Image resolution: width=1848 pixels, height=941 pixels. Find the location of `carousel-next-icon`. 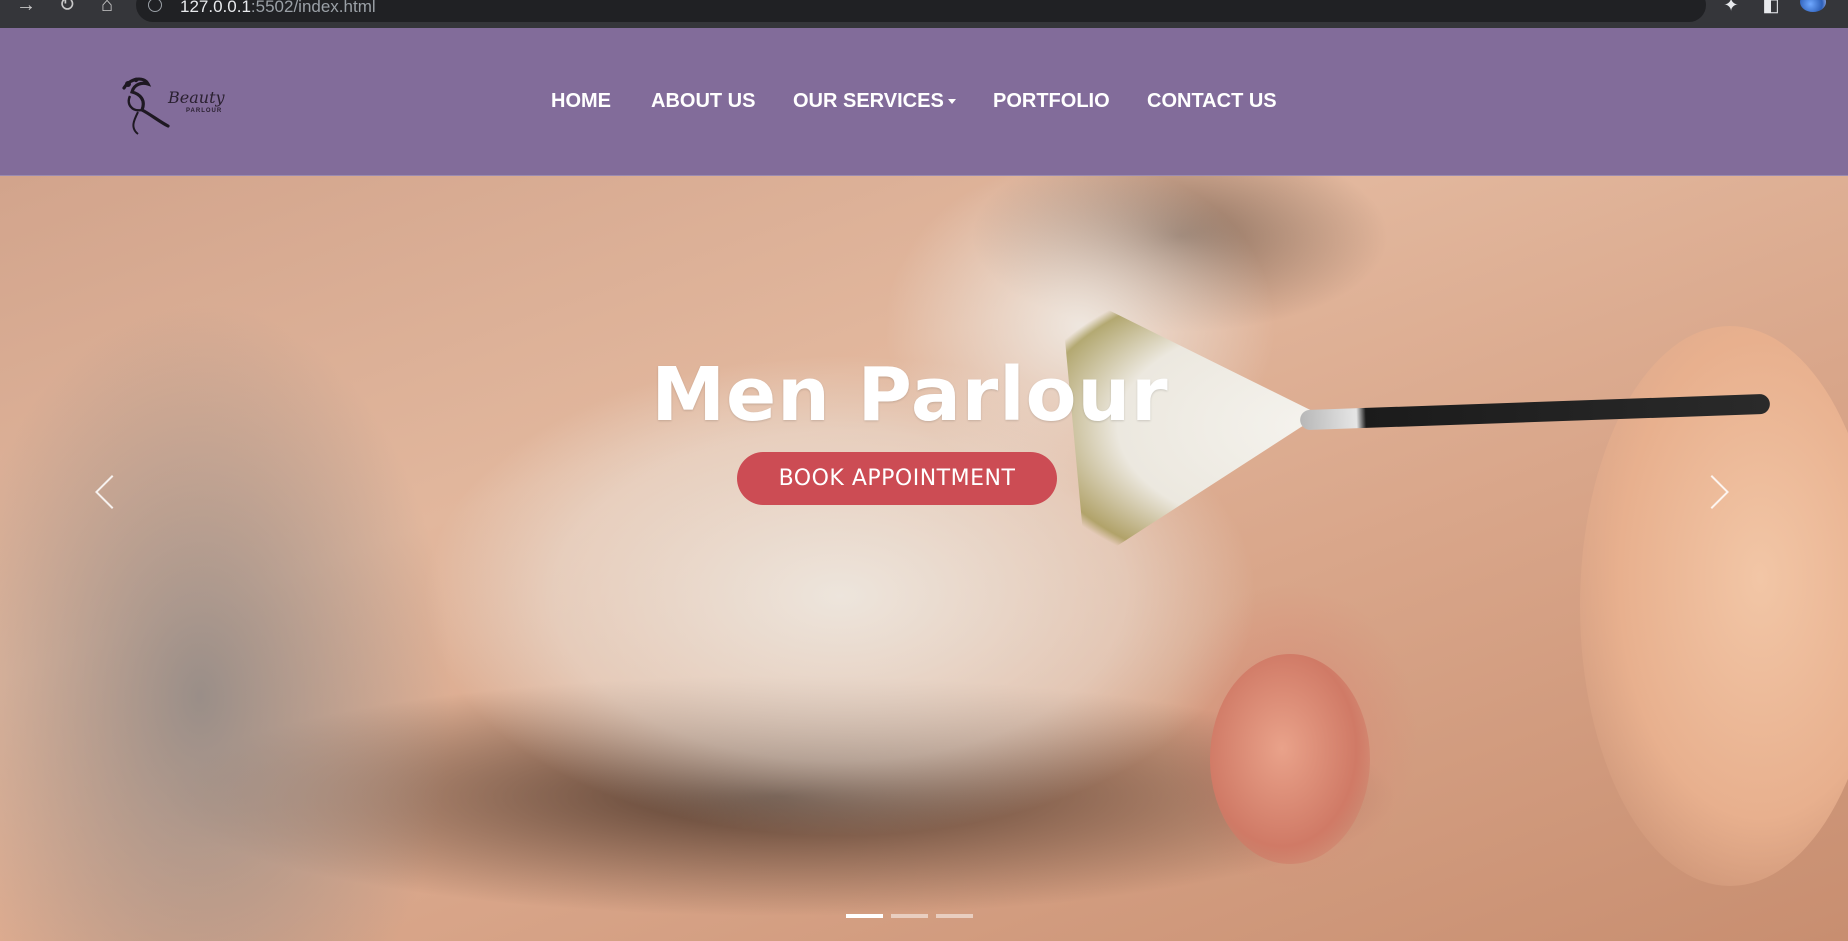

carousel-next-icon is located at coordinates (1717, 492).